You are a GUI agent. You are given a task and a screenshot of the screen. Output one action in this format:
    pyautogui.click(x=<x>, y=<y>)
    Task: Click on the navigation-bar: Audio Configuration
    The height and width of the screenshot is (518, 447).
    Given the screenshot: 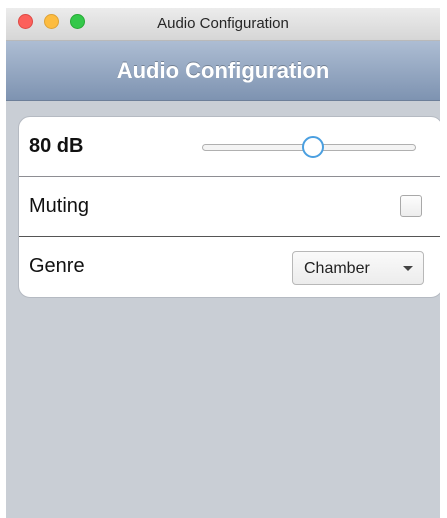 What is the action you would take?
    pyautogui.click(x=223, y=71)
    